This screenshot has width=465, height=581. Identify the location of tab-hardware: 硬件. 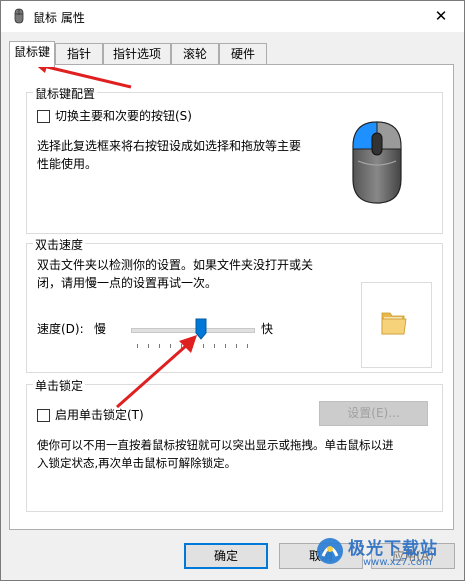
(243, 54).